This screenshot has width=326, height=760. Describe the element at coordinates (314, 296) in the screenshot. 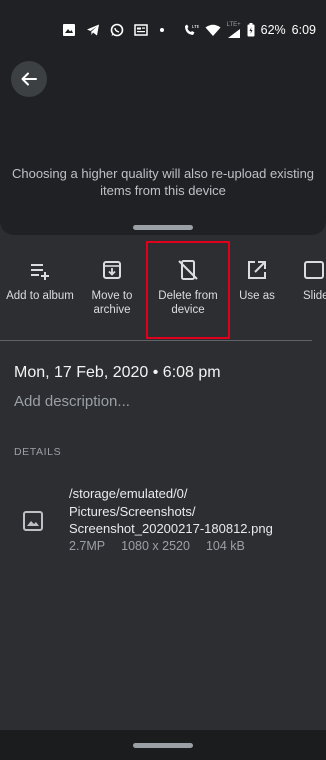

I see `slideshow-label: Slide` at that location.